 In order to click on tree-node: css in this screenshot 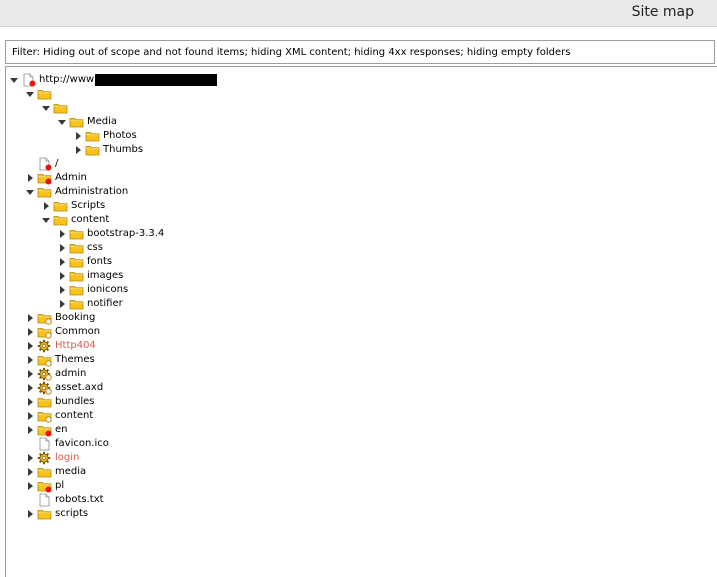, I will do `click(80, 248)`.